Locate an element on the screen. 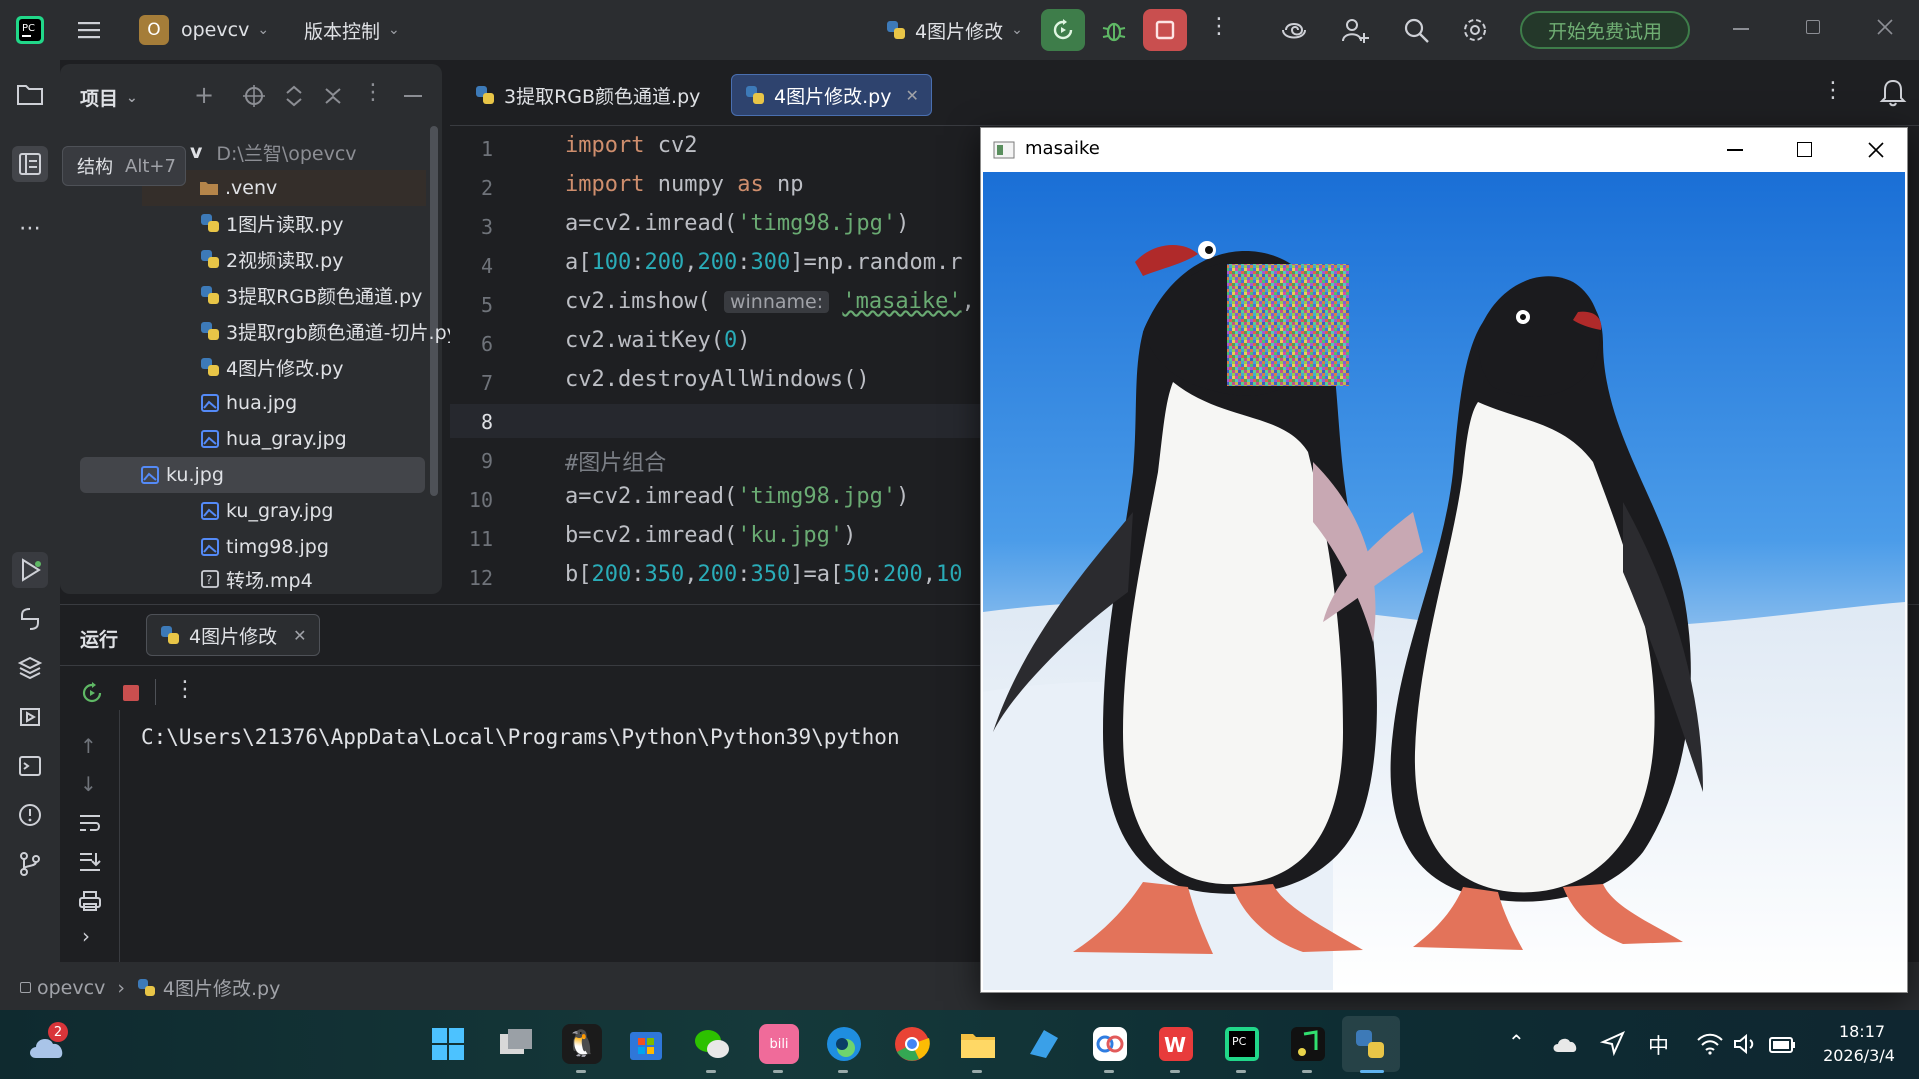 This screenshot has height=1079, width=1919. input-method-indicator: 中 is located at coordinates (1658, 1045).